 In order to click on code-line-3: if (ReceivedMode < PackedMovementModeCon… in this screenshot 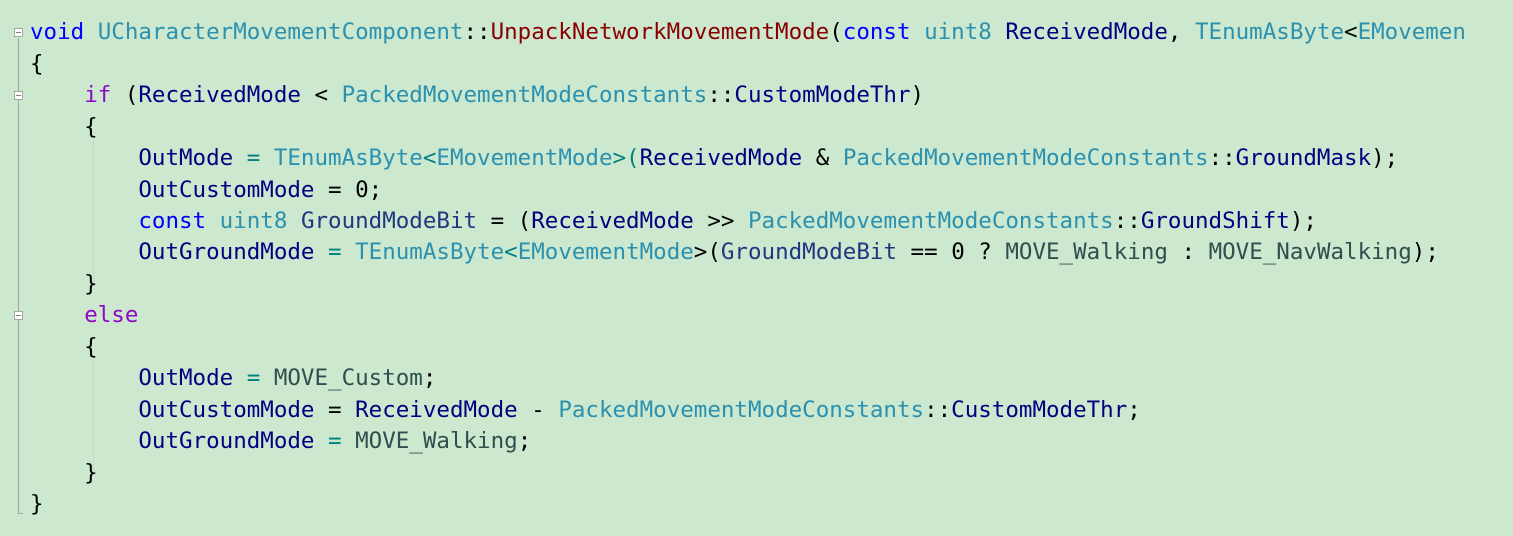, I will do `click(477, 95)`.